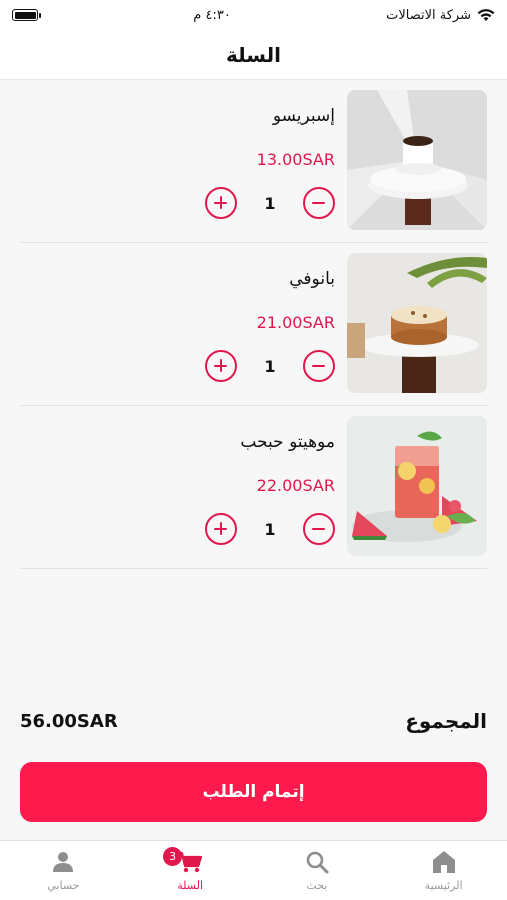 The height and width of the screenshot is (900, 507). I want to click on nav-item-account: حسابي, so click(63, 870).